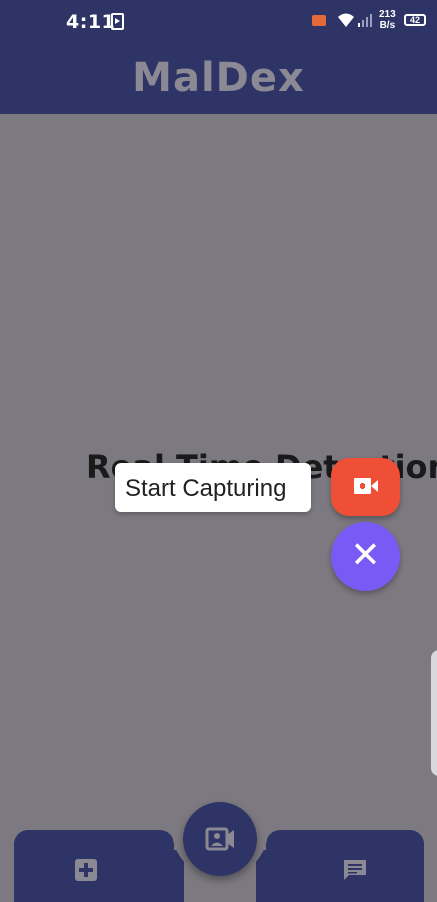  I want to click on network-speed: 213 B/s, so click(387, 20).